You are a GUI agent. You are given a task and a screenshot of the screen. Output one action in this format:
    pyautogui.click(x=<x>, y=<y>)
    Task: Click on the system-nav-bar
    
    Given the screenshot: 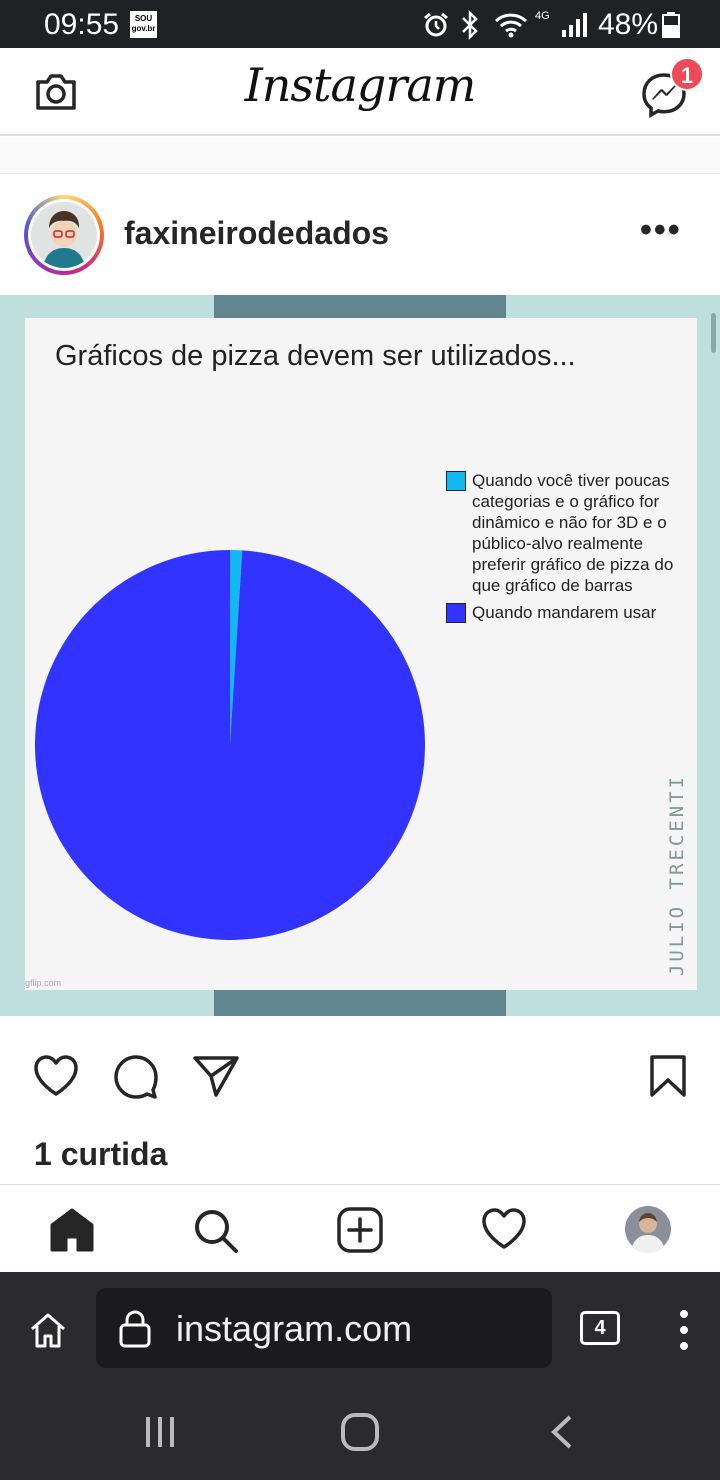 What is the action you would take?
    pyautogui.click(x=360, y=1436)
    